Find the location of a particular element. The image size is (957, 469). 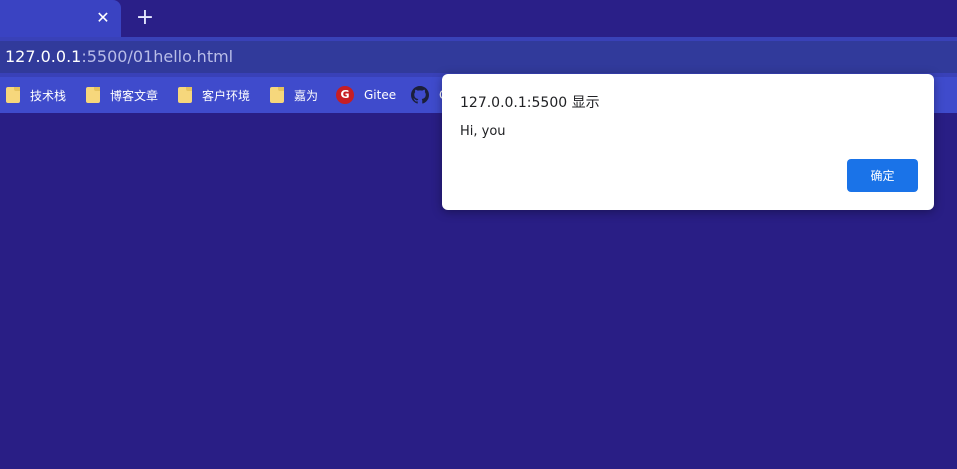

bookmark-folder-blog-posts: 博客文章 is located at coordinates (122, 95).